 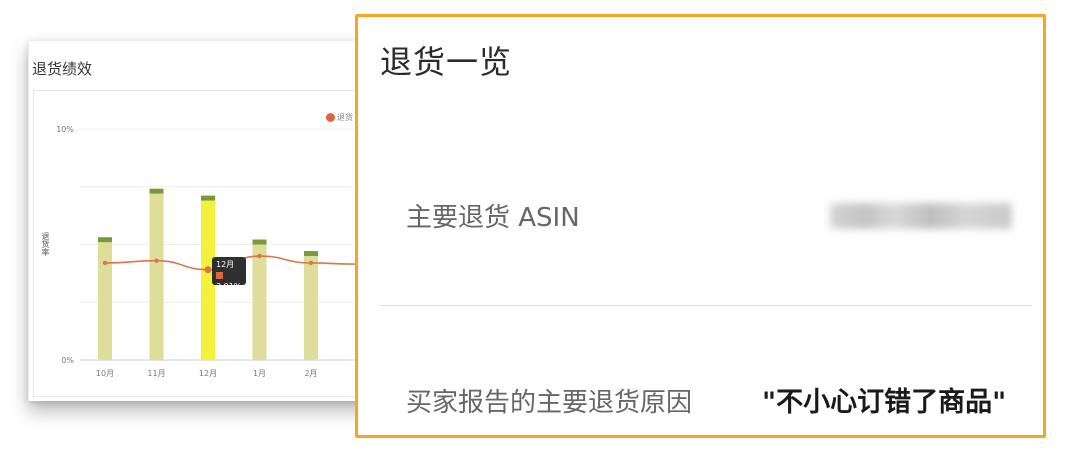 I want to click on top-return-asin-value-redacted, so click(x=921, y=216).